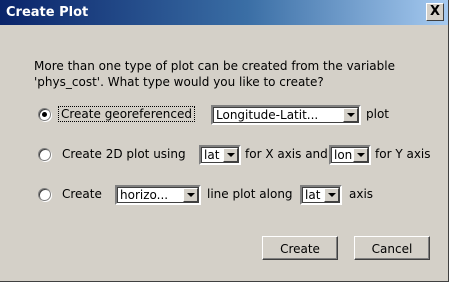 This screenshot has height=292, width=449. What do you see at coordinates (361, 194) in the screenshot?
I see `line-axis-caption: axis` at bounding box center [361, 194].